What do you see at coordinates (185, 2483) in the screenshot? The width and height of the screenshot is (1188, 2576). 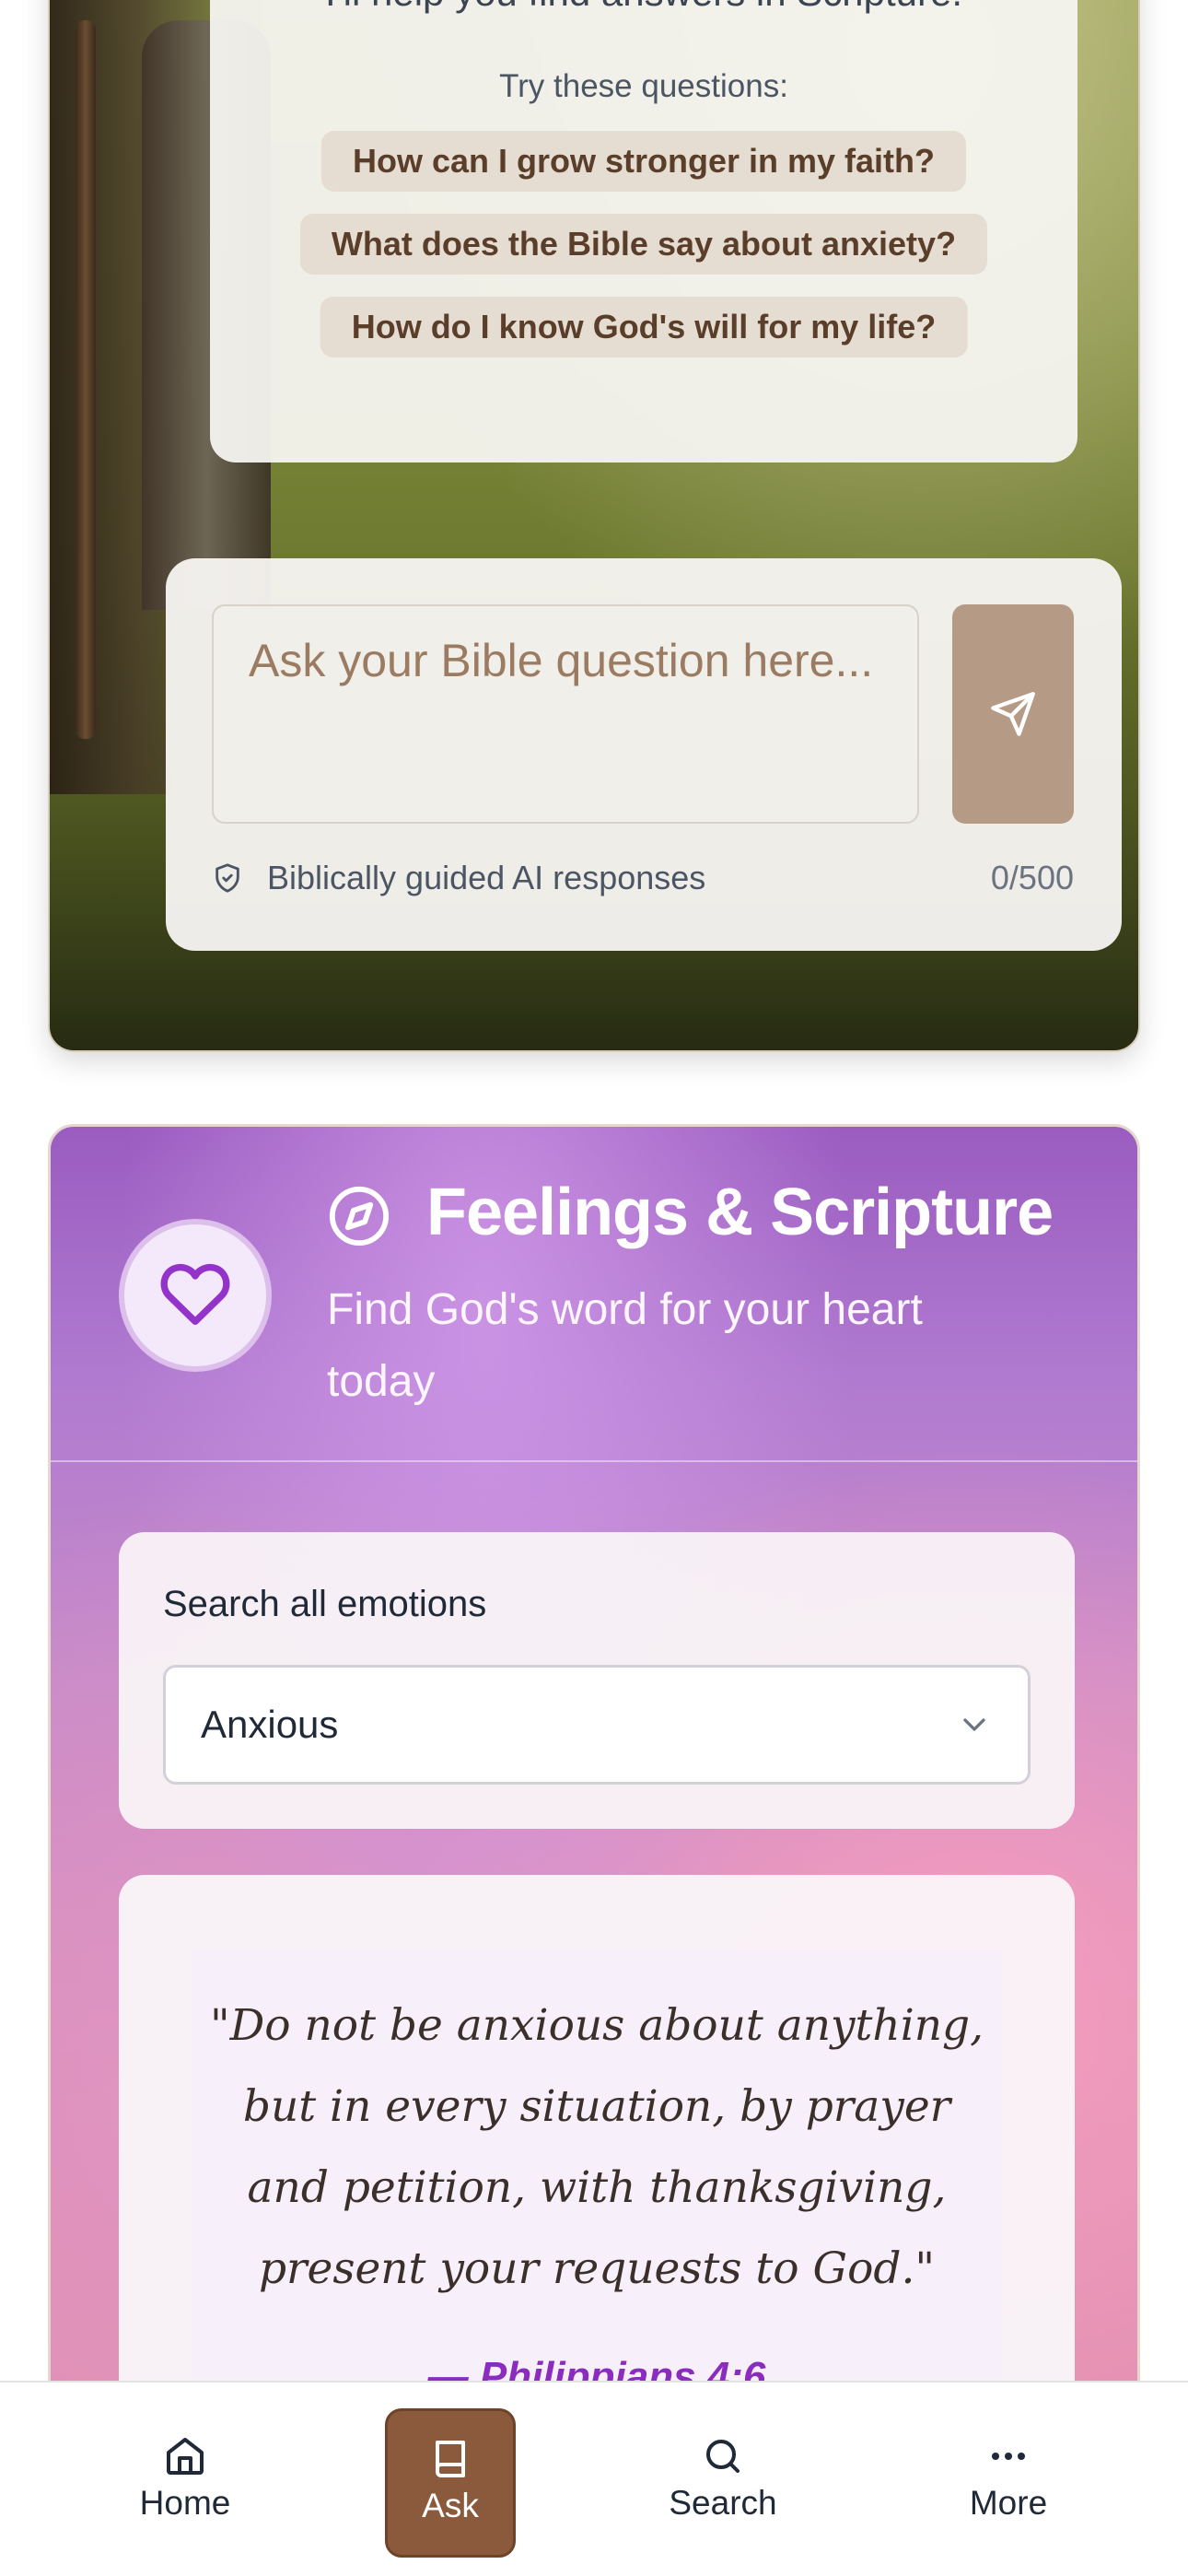 I see `nav-home: Home` at bounding box center [185, 2483].